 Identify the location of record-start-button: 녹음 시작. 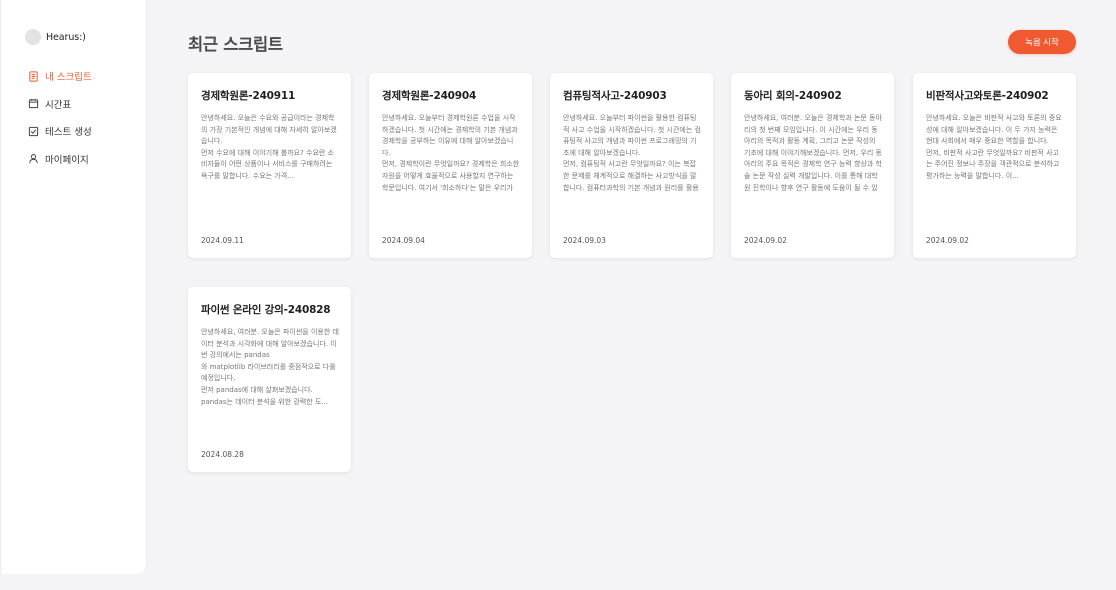
(1042, 42).